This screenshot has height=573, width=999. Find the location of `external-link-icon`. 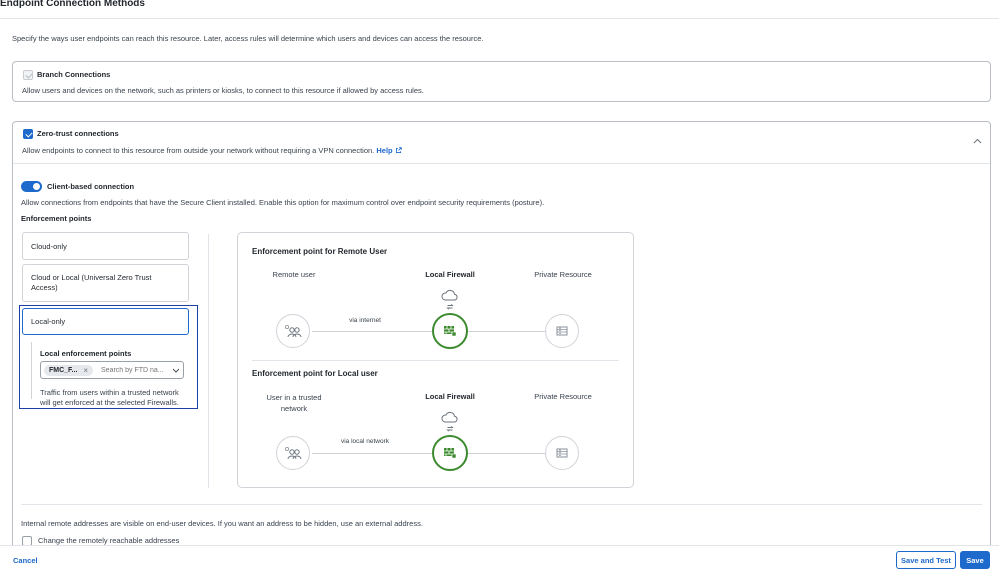

external-link-icon is located at coordinates (398, 150).